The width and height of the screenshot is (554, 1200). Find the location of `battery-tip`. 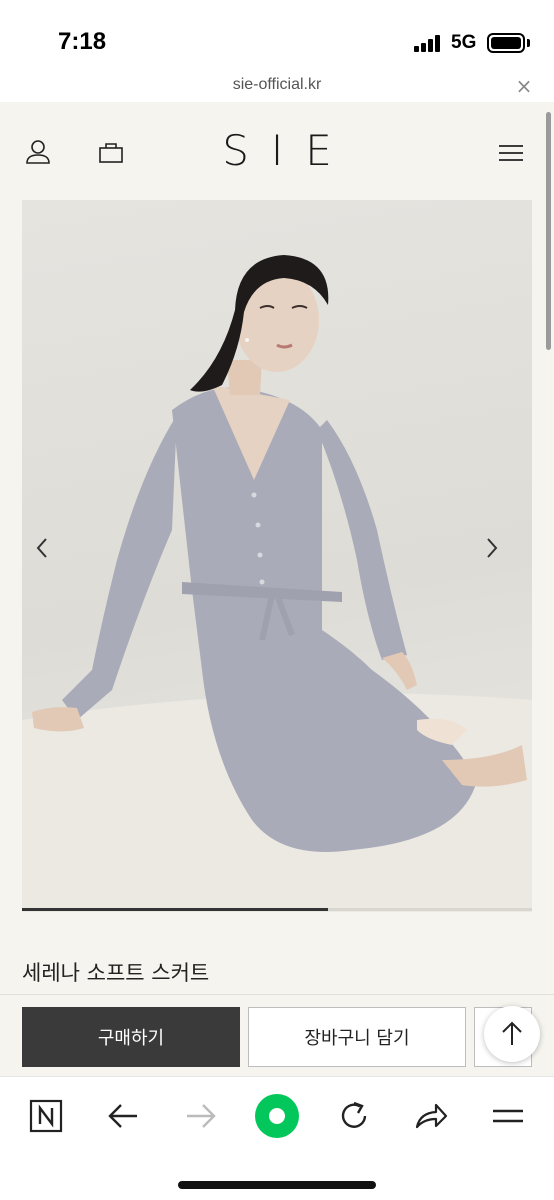

battery-tip is located at coordinates (528, 43).